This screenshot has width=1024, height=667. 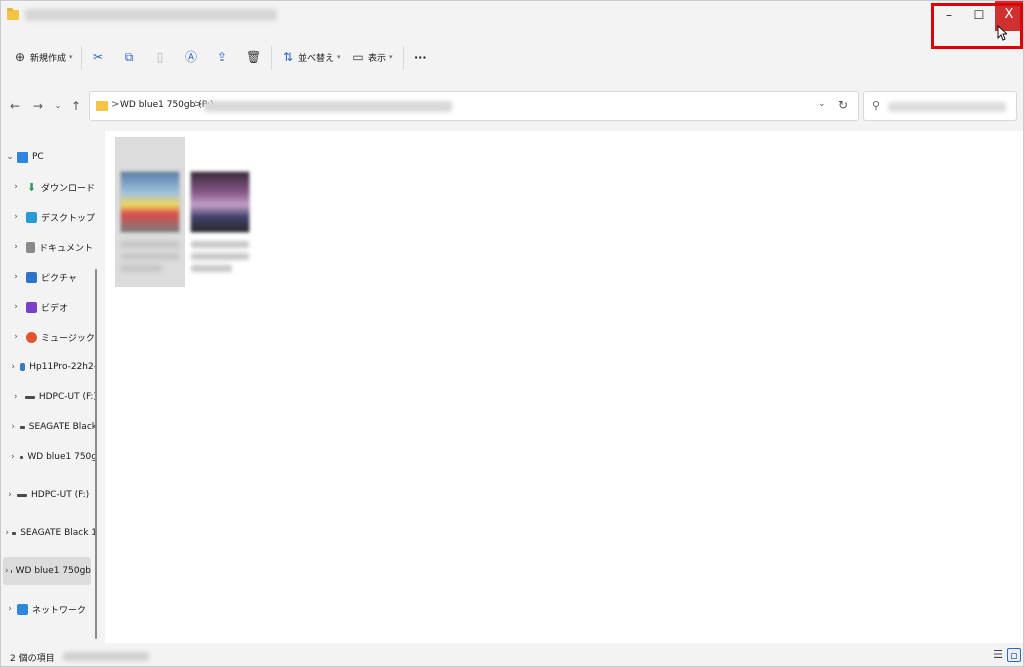 I want to click on view-button-label: 表示, so click(x=377, y=58).